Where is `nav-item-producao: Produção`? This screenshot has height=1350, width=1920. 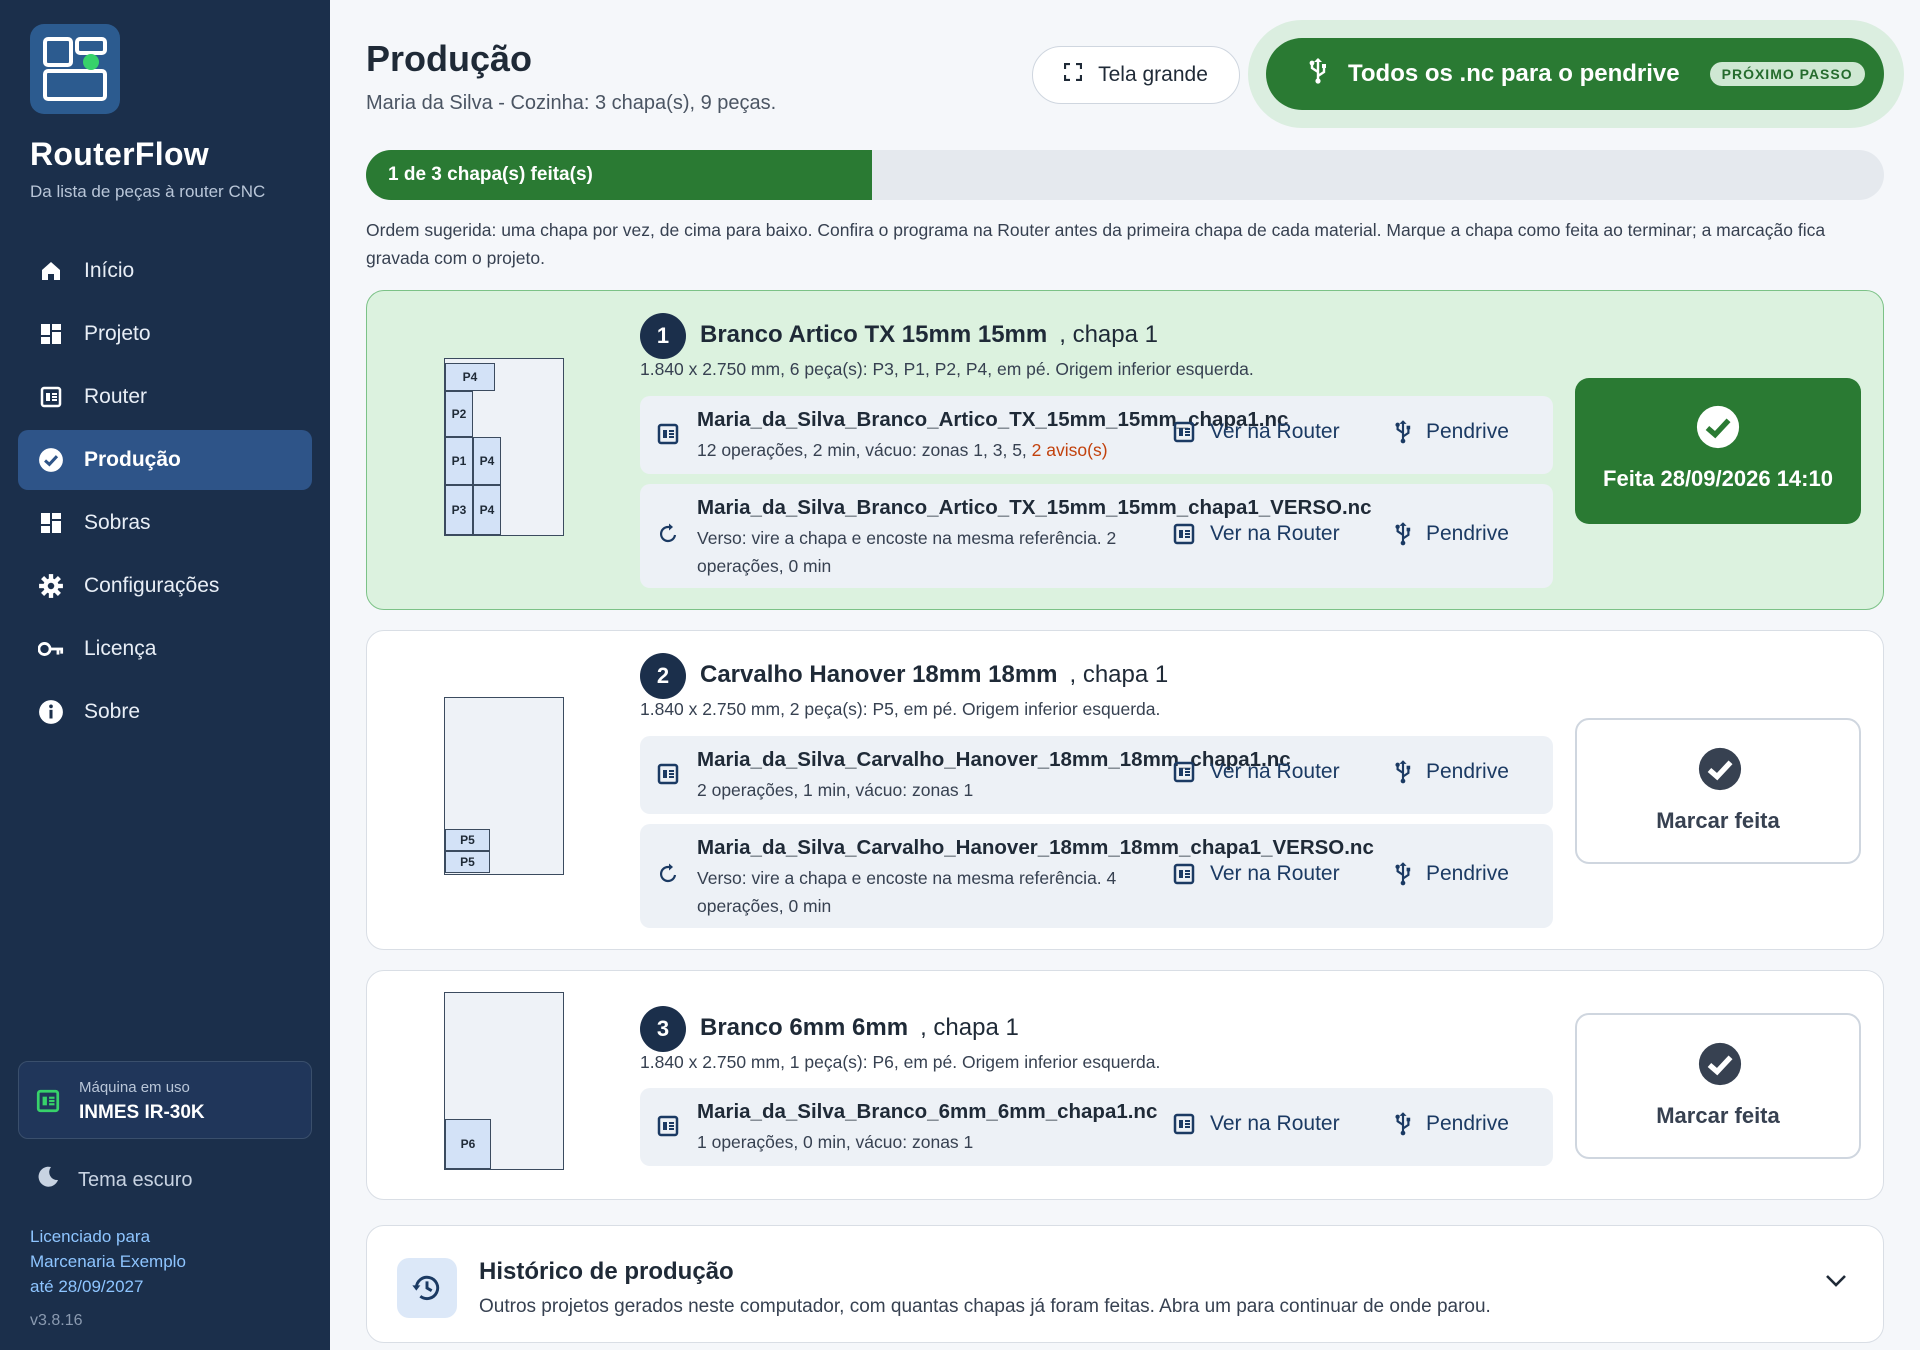 nav-item-producao: Produção is located at coordinates (165, 460).